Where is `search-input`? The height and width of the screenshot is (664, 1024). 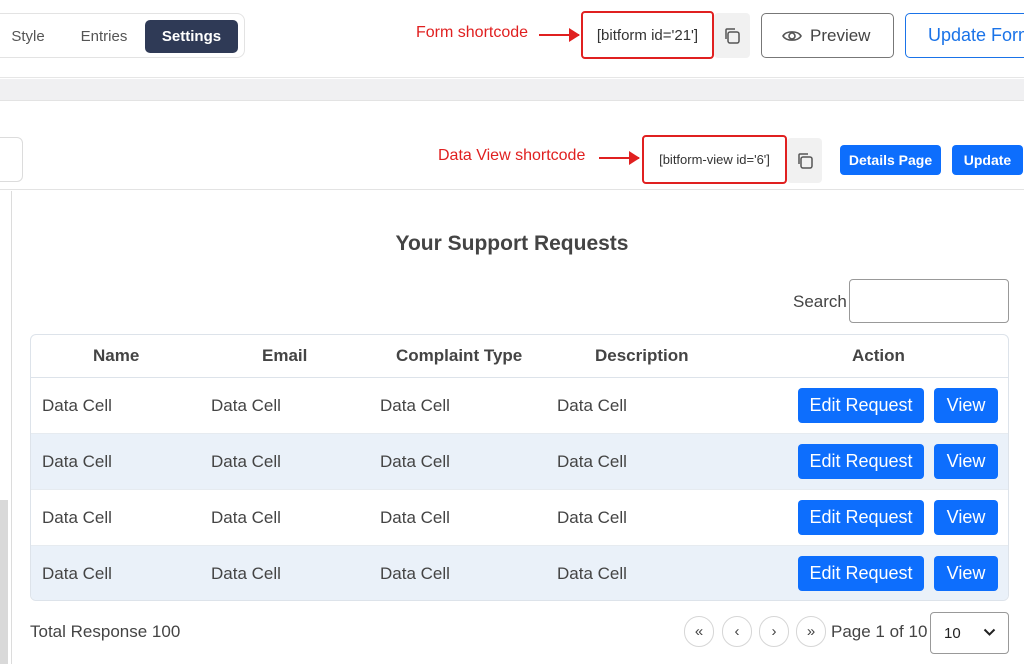 search-input is located at coordinates (929, 301).